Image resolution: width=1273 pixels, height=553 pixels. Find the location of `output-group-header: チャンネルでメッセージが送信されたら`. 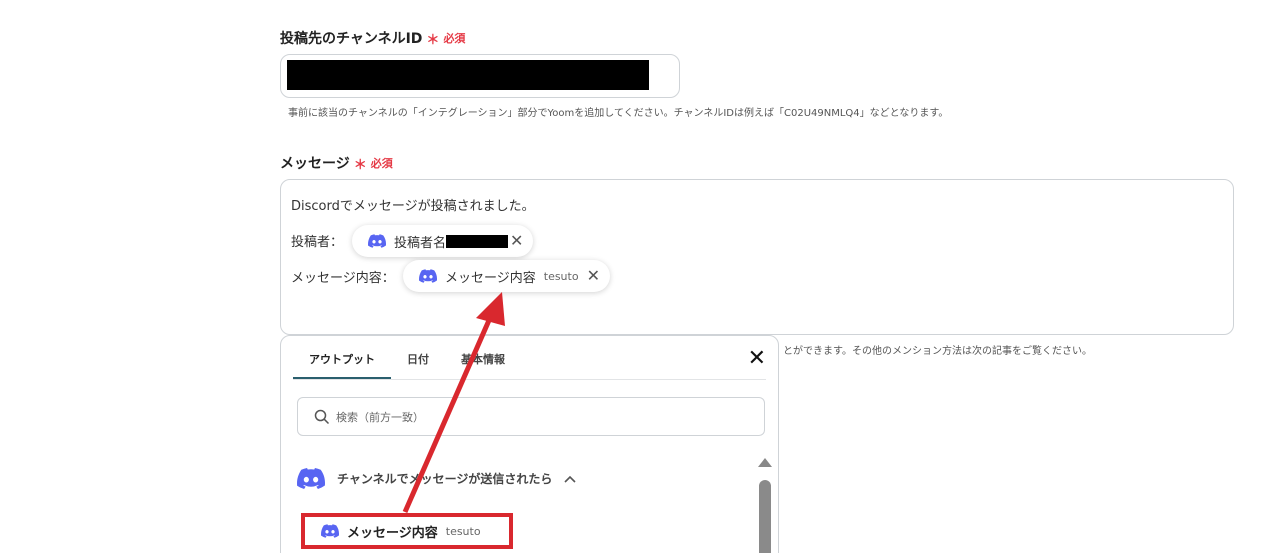

output-group-header: チャンネルでメッセージが送信されたら is located at coordinates (436, 478).